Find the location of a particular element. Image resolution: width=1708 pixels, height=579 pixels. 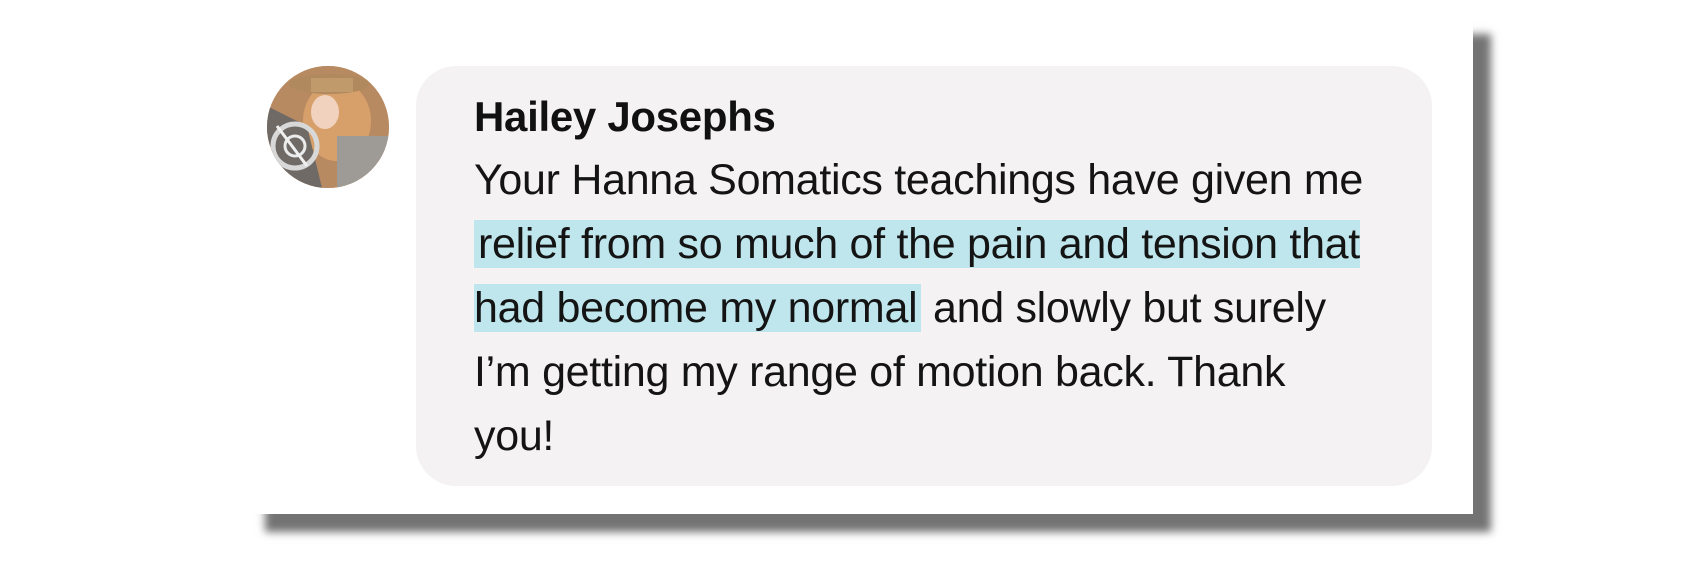

avatar is located at coordinates (328, 127).